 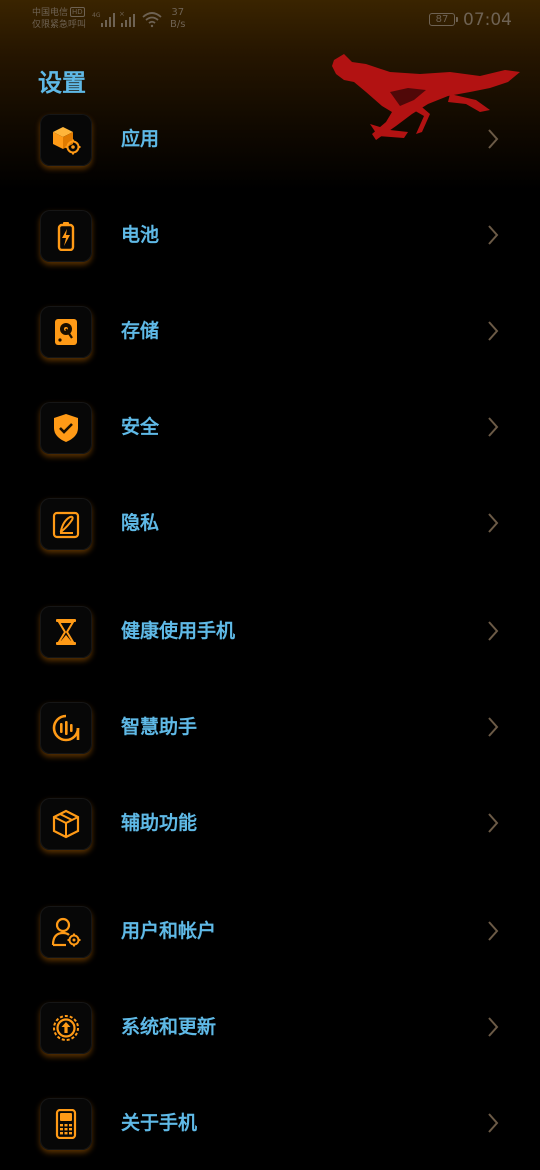 I want to click on signal-tag-text: 4G, so click(x=96, y=15).